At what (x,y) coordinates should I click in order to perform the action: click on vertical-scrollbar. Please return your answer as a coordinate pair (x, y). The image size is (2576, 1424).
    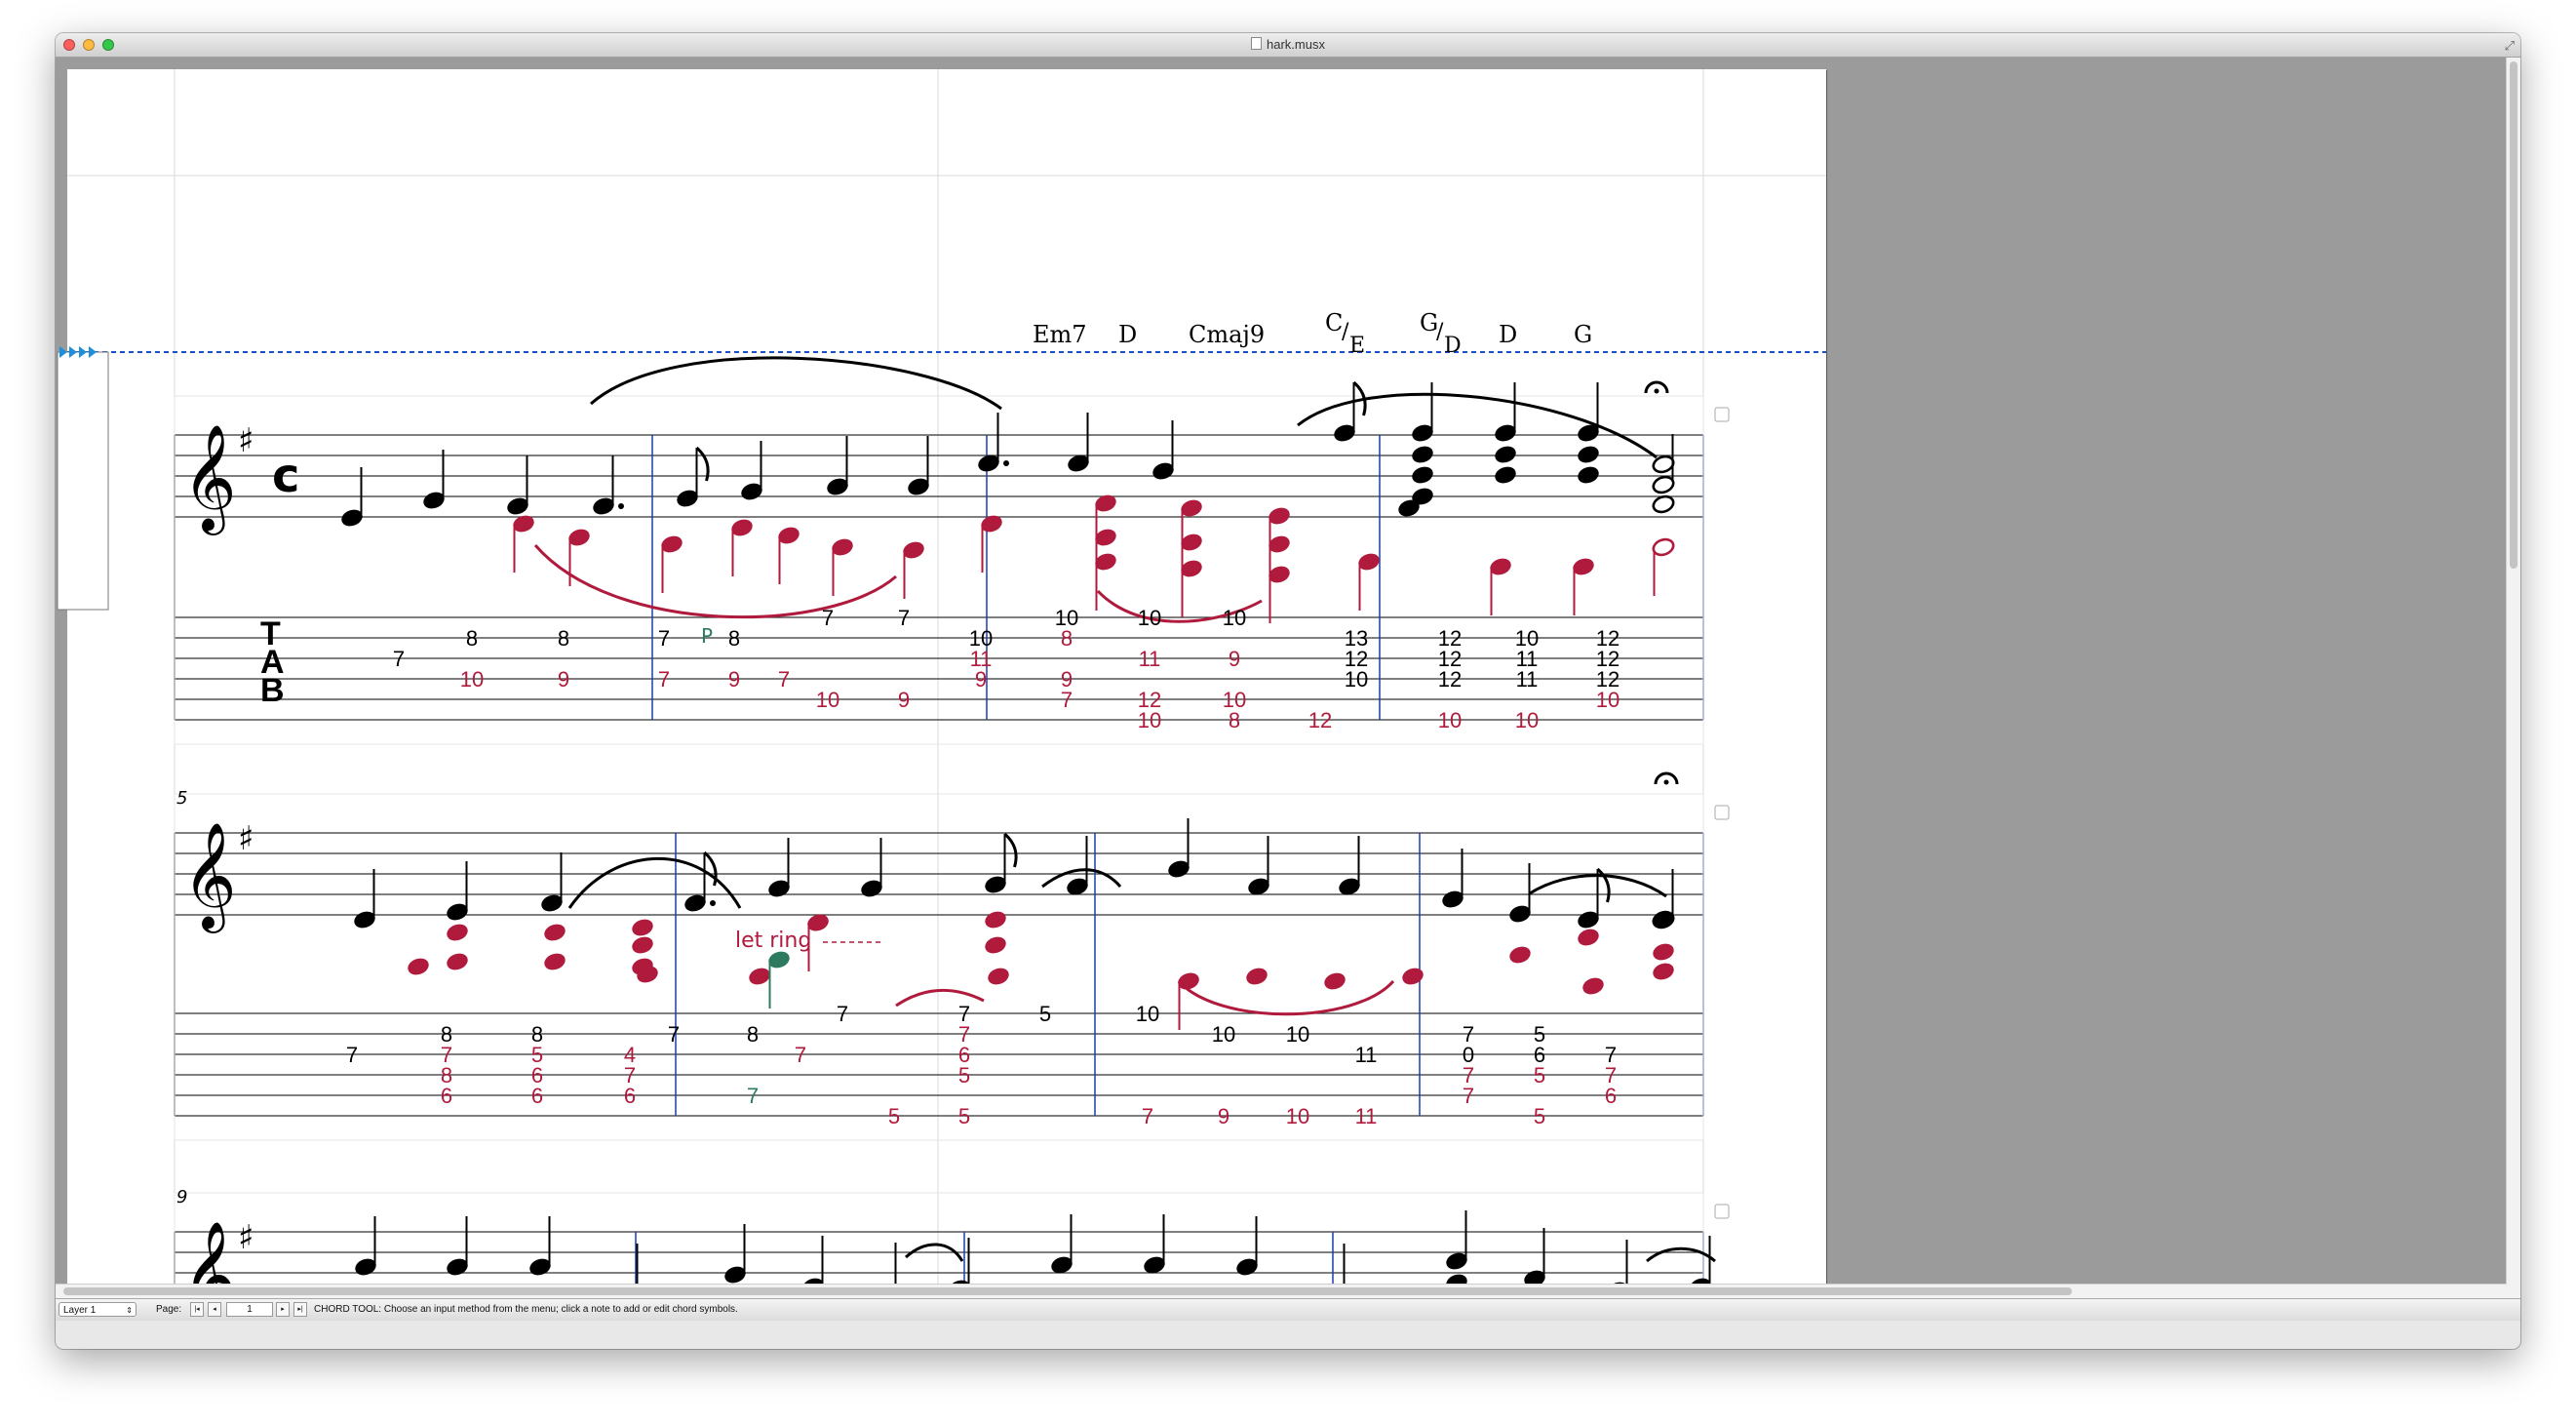
    Looking at the image, I should click on (2513, 683).